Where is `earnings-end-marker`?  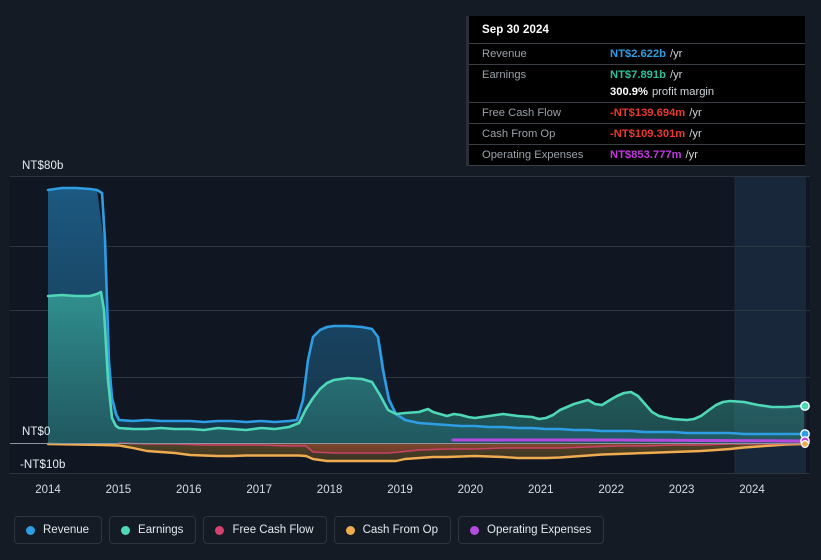 earnings-end-marker is located at coordinates (805, 406).